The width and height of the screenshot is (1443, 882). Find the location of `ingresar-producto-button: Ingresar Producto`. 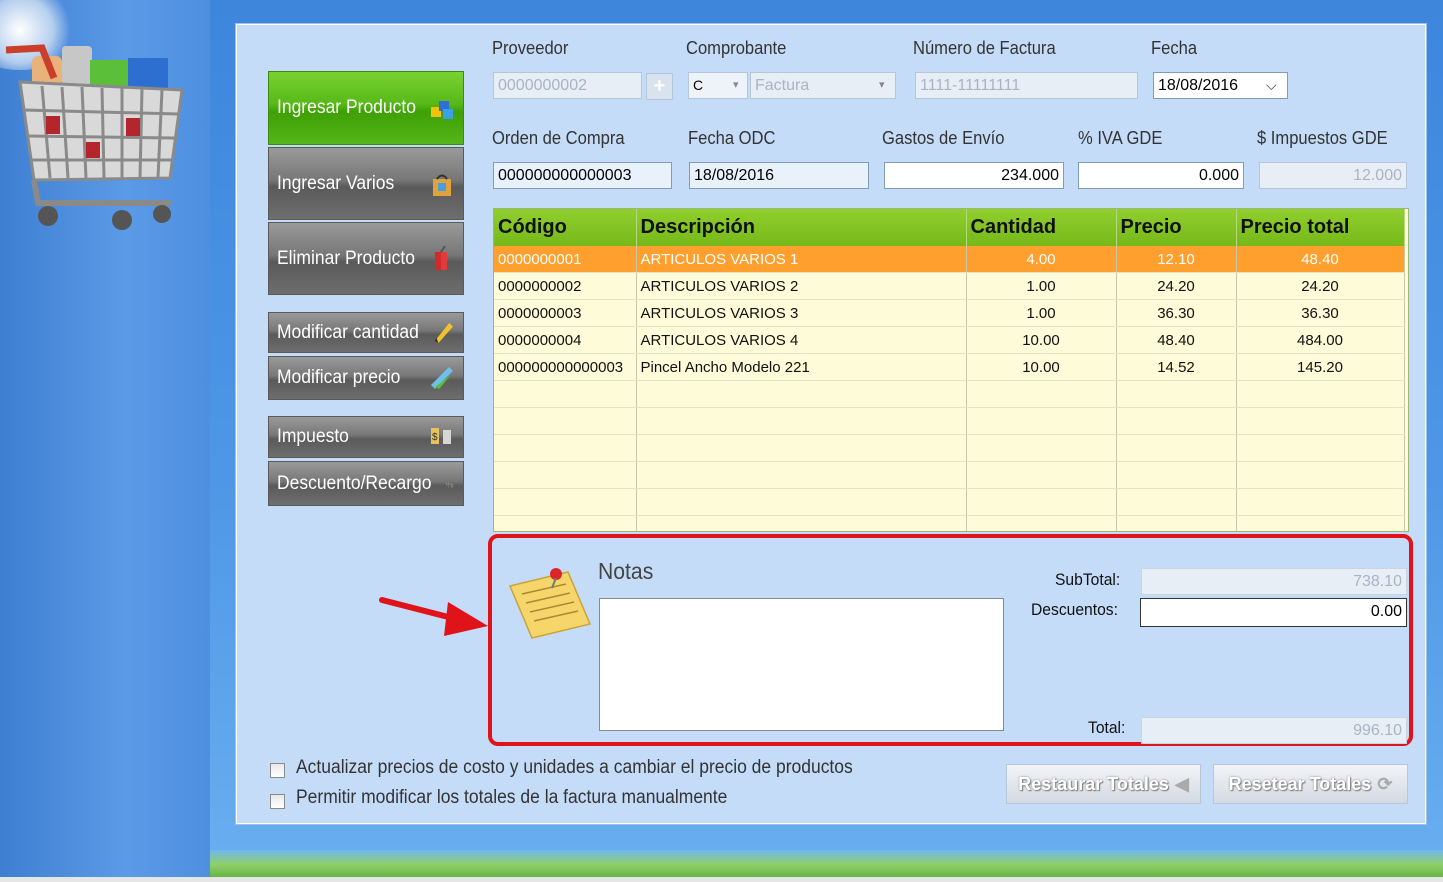

ingresar-producto-button: Ingresar Producto is located at coordinates (366, 108).